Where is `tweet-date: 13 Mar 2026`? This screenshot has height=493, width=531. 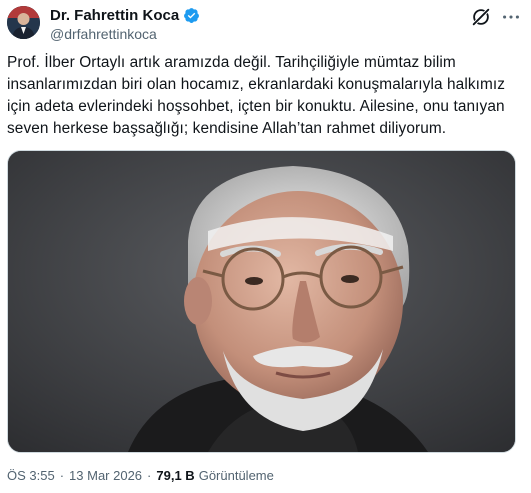 tweet-date: 13 Mar 2026 is located at coordinates (105, 475).